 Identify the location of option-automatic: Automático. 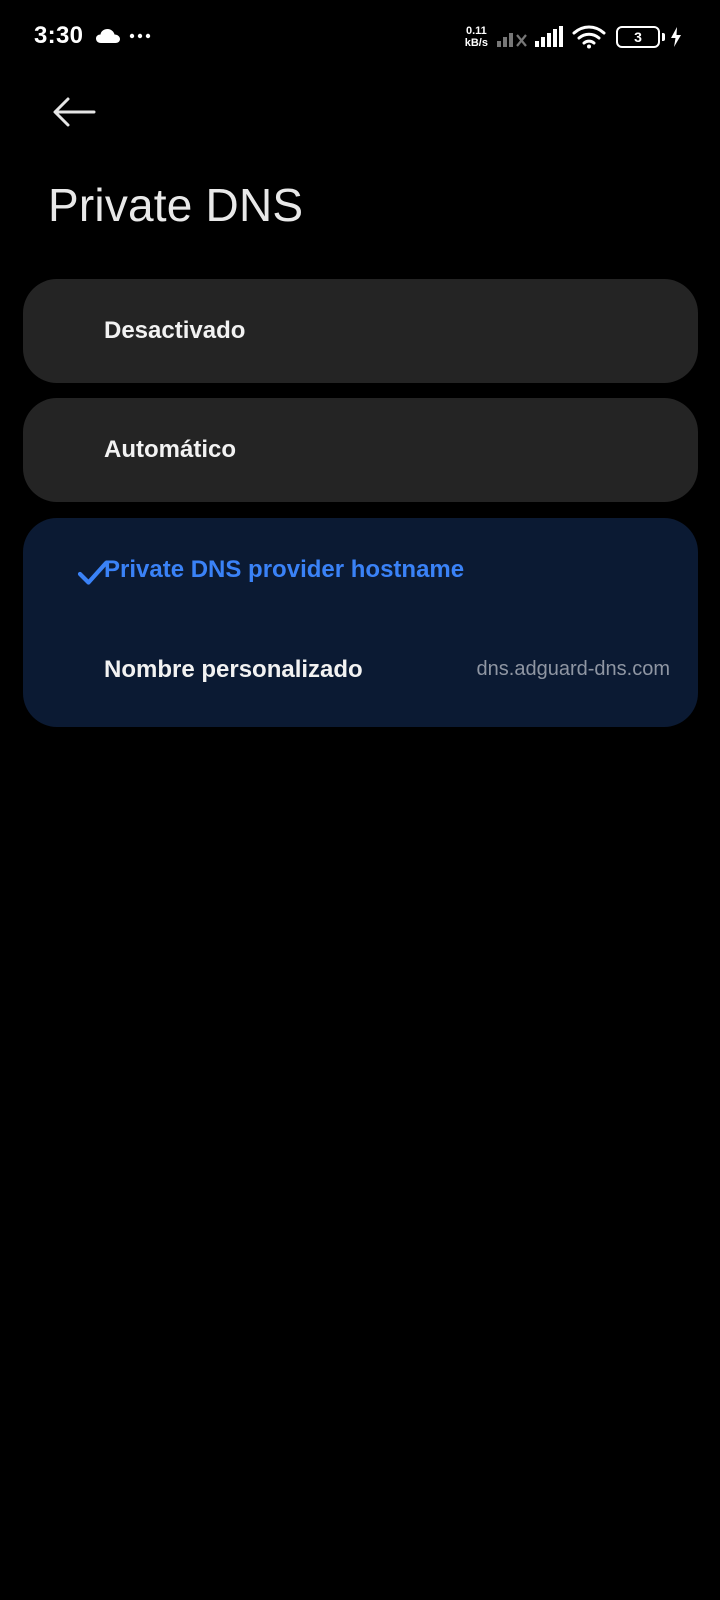
(360, 450).